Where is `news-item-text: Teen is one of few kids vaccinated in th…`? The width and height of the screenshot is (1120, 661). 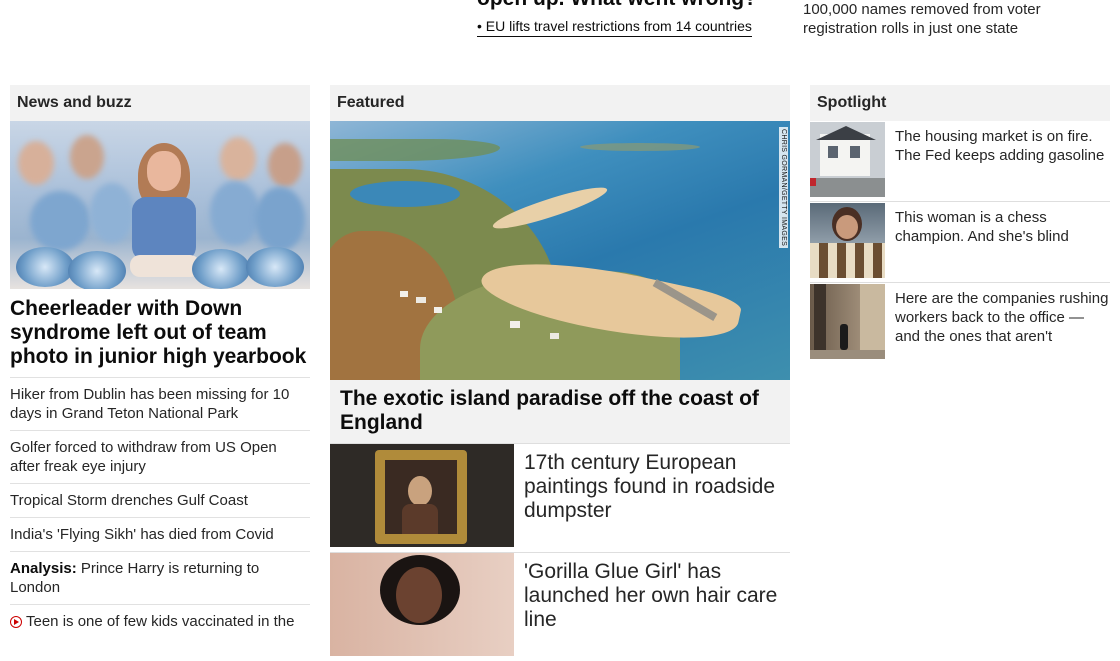 news-item-text: Teen is one of few kids vaccinated in th… is located at coordinates (160, 621).